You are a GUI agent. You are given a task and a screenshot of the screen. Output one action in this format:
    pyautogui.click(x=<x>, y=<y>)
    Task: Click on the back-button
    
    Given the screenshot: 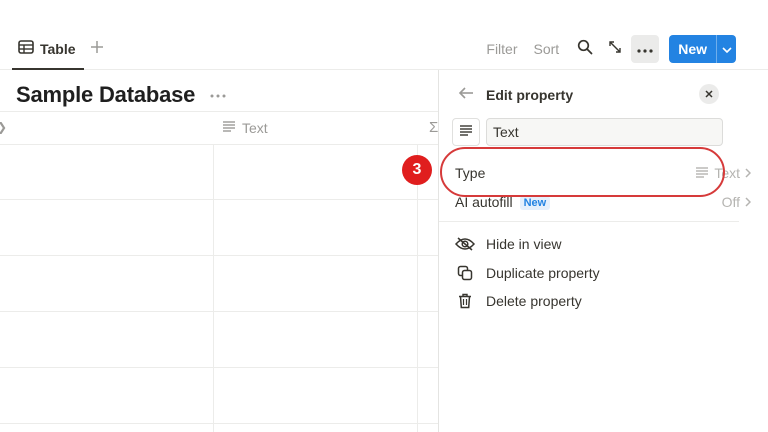 What is the action you would take?
    pyautogui.click(x=466, y=95)
    